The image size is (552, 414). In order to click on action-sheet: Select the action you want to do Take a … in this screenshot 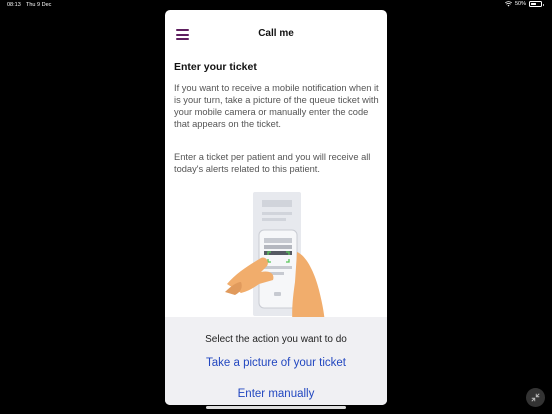, I will do `click(276, 361)`.